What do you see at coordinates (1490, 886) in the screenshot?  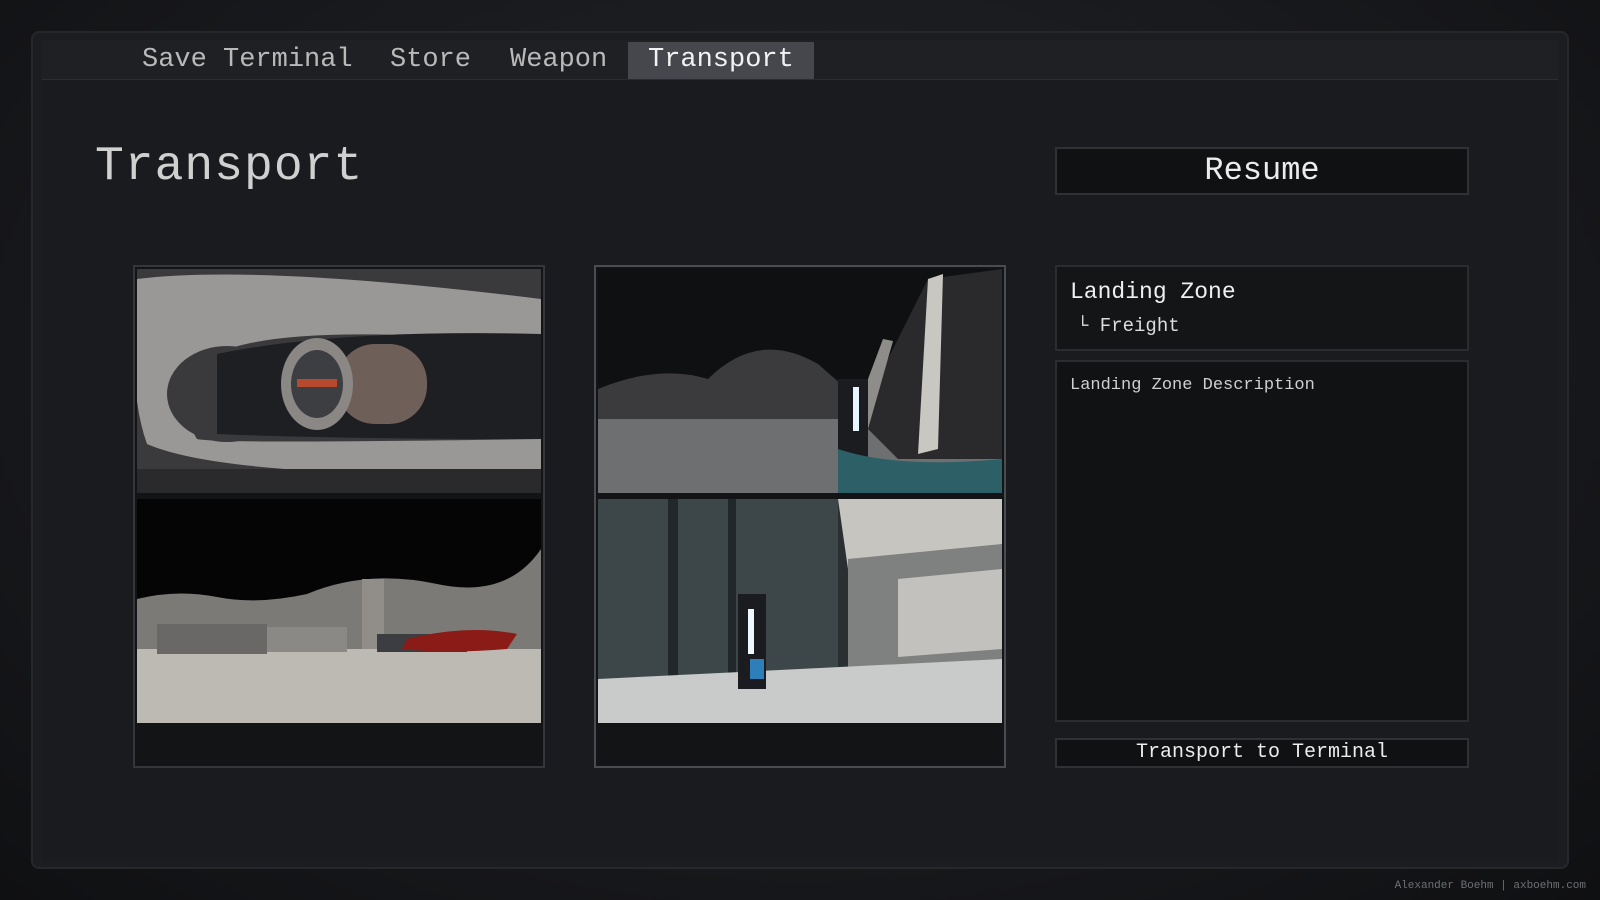 I see `credit-text: Alexander Boehm | axboehm.com` at bounding box center [1490, 886].